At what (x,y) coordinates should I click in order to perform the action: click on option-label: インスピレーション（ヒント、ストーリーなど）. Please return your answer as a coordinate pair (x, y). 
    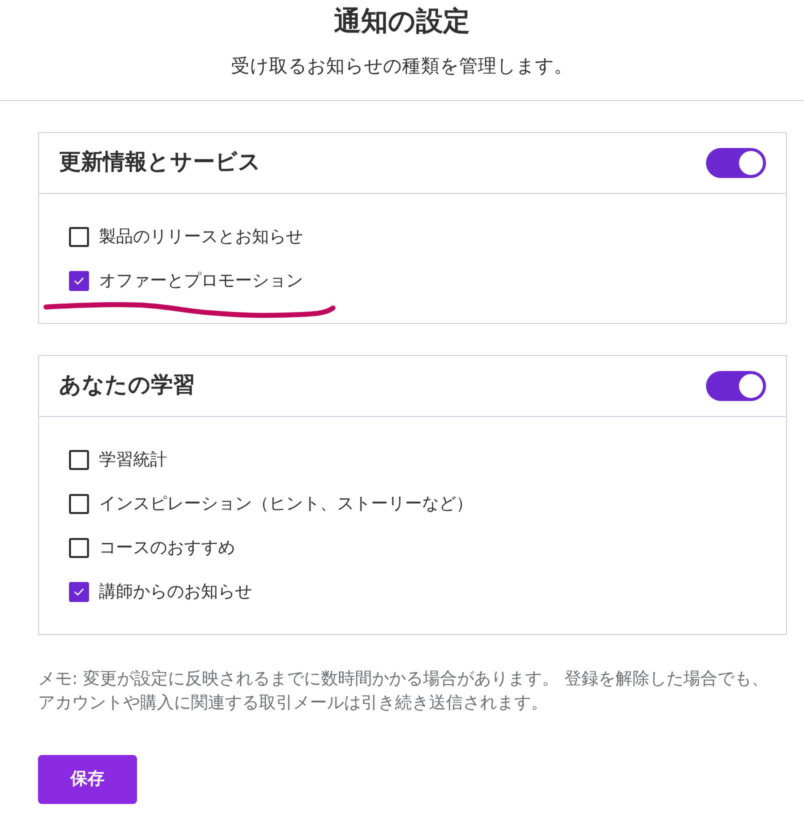
    Looking at the image, I should click on (286, 504).